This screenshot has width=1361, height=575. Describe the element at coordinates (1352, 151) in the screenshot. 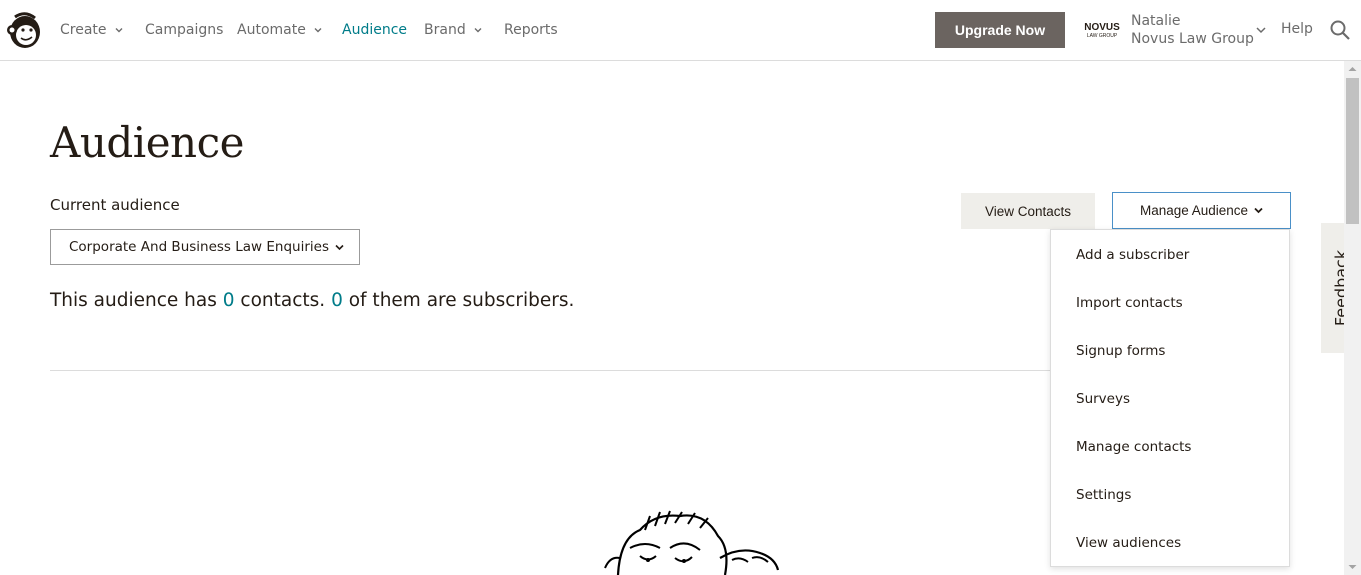

I see `scrollbar-thumb` at that location.